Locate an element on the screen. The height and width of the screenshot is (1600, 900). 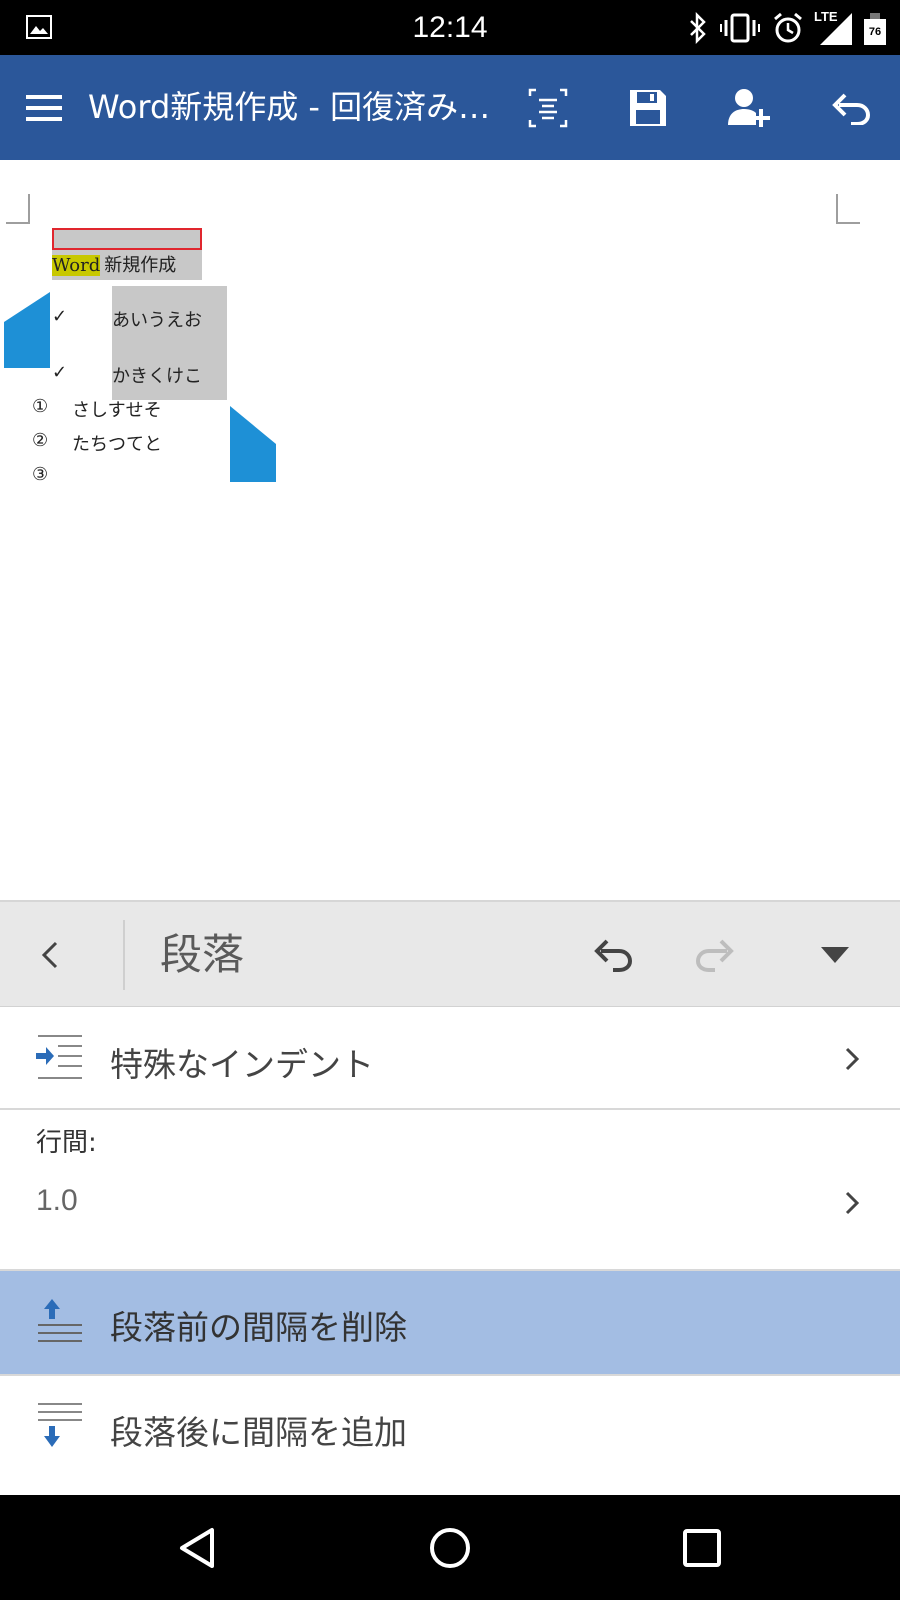
selection-start-handle is located at coordinates (27, 330).